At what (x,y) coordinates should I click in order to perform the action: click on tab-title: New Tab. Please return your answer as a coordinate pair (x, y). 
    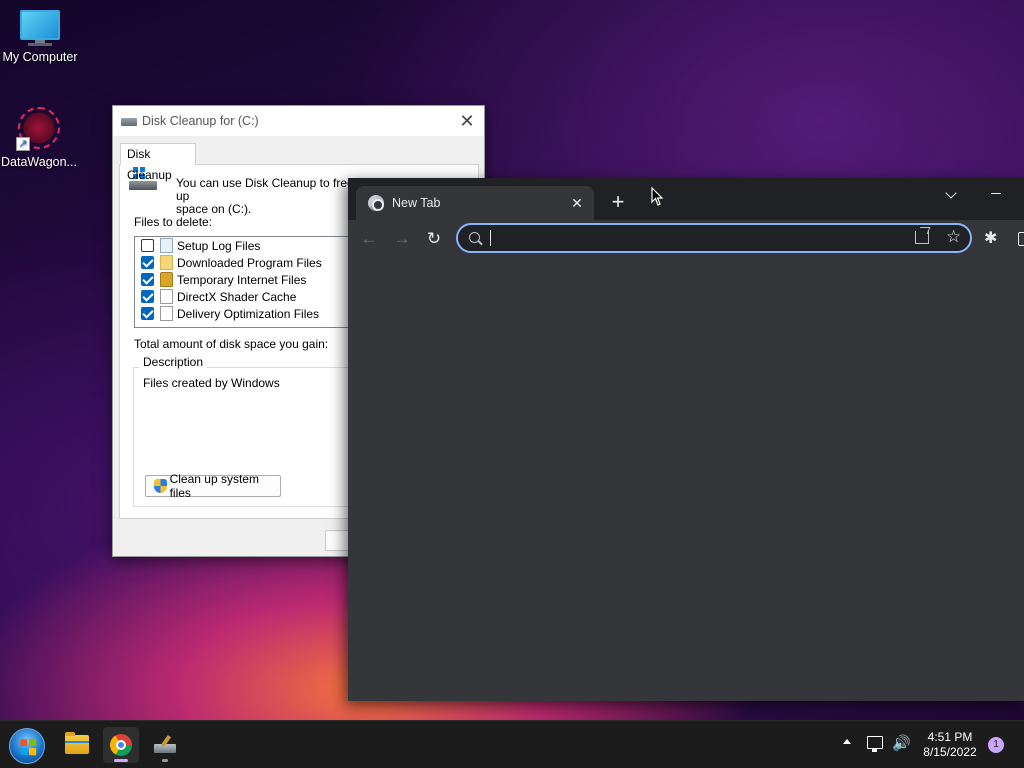
    Looking at the image, I should click on (416, 203).